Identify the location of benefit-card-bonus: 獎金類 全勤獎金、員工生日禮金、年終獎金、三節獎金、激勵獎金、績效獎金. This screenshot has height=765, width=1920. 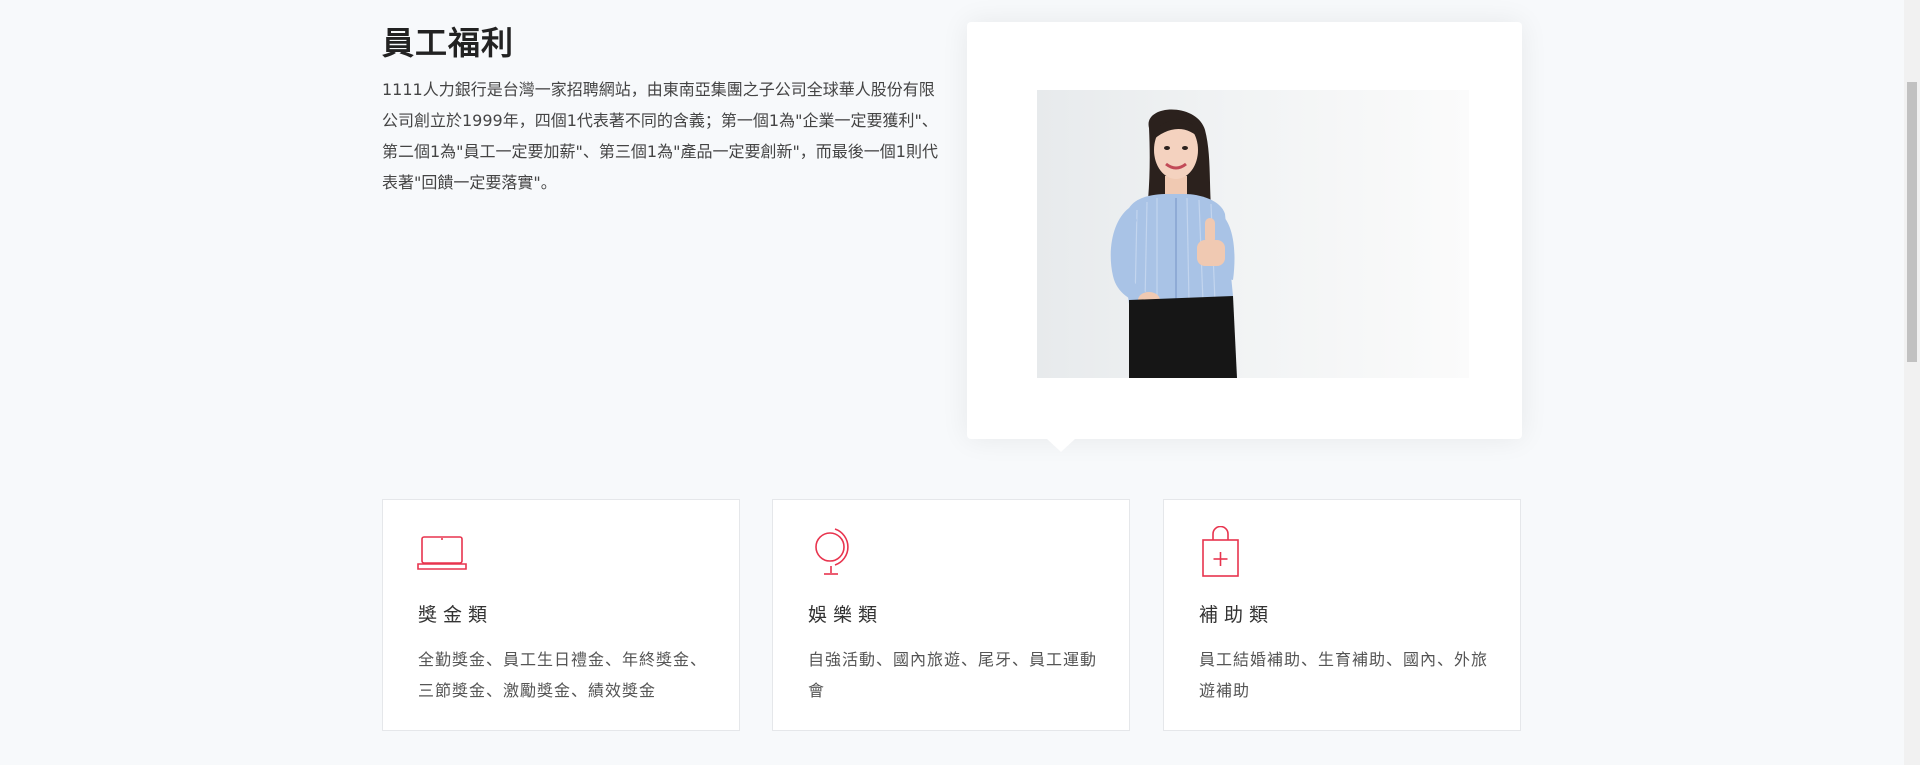
(561, 615).